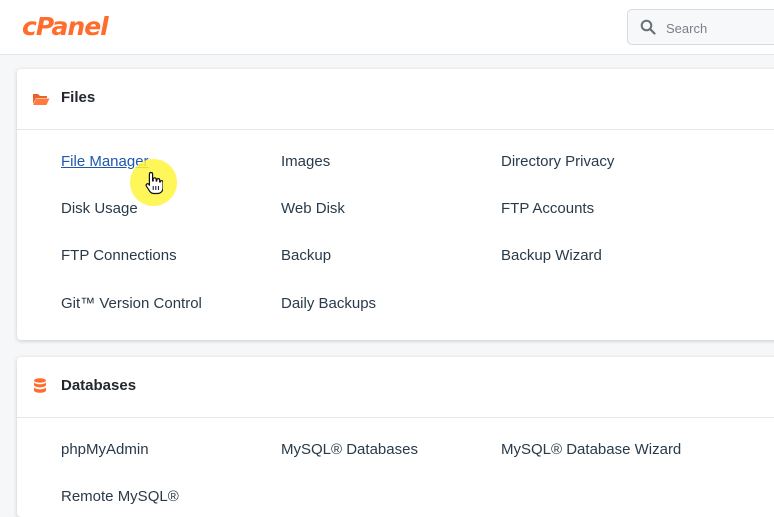  I want to click on ftp-connections-link: FTP Connections, so click(119, 255).